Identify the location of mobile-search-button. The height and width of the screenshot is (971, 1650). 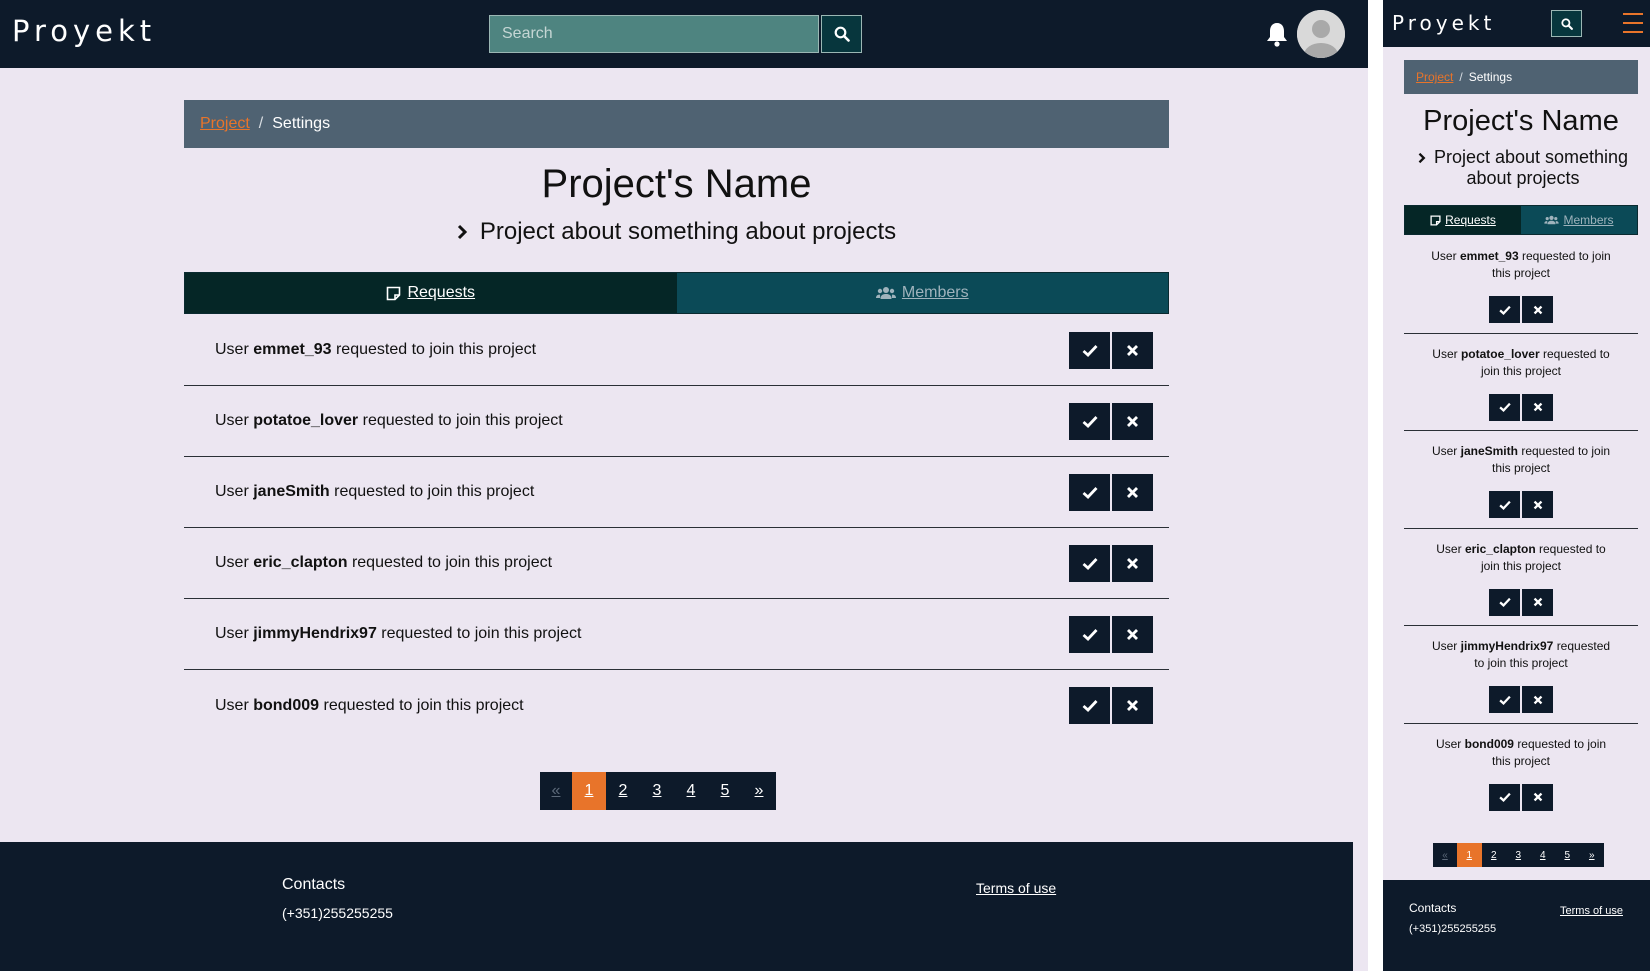
(1566, 23).